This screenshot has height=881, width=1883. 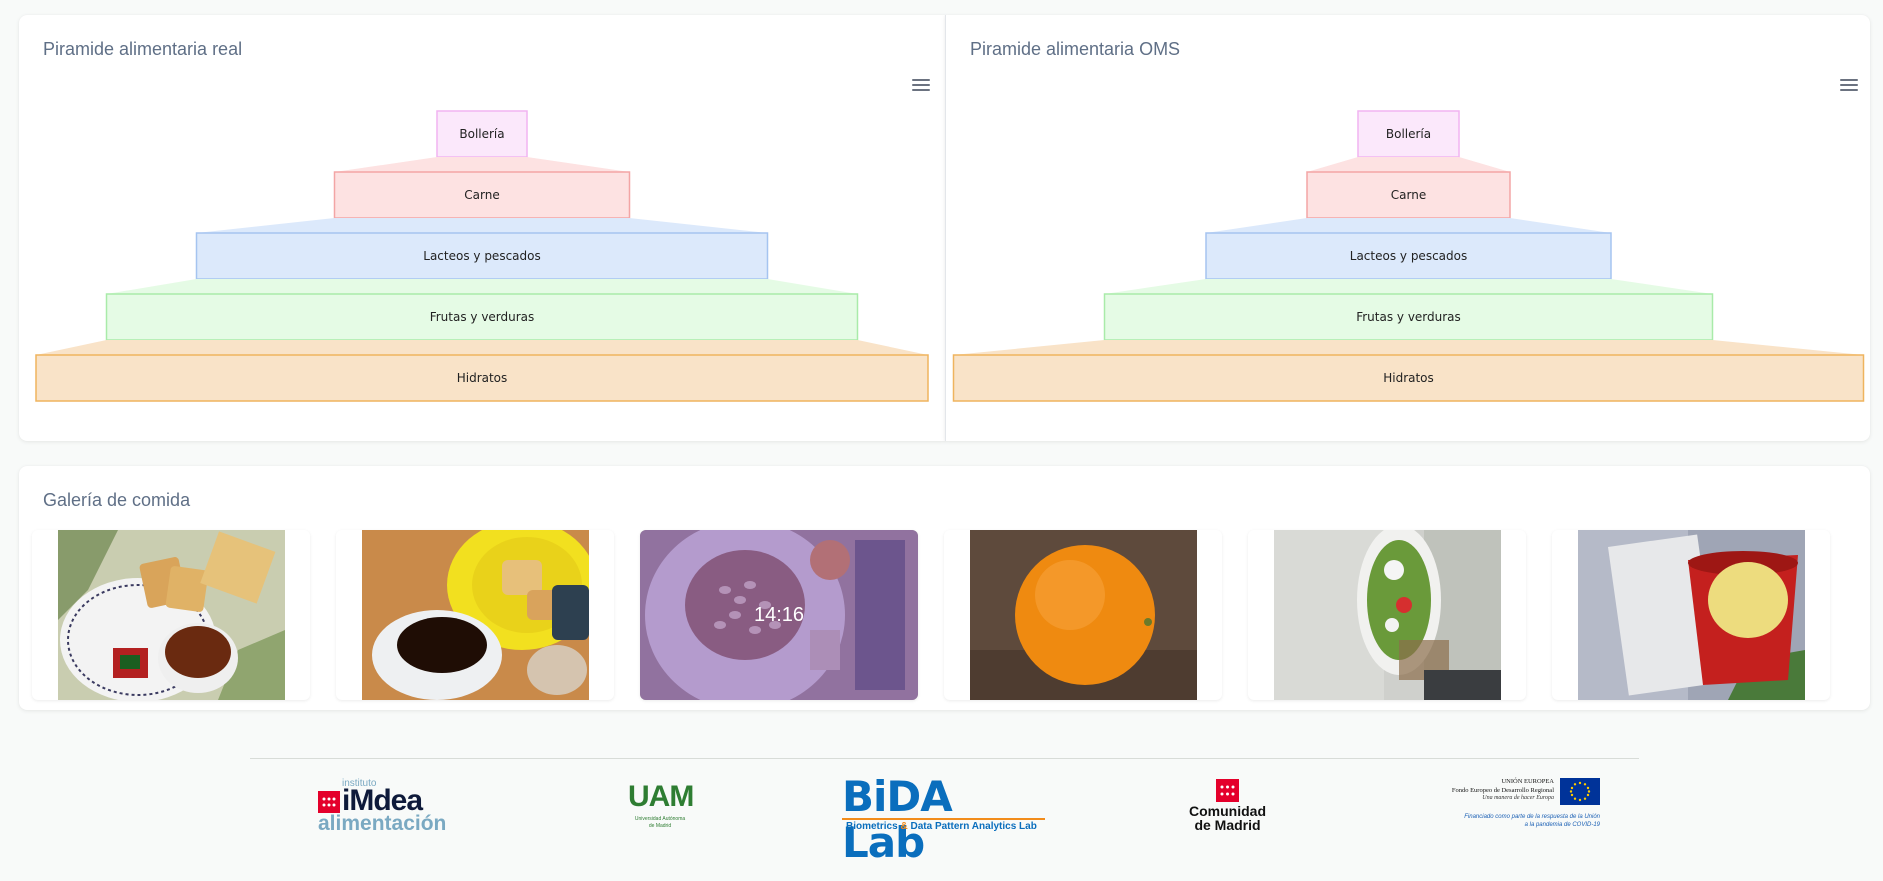 I want to click on eu-flag-icon, so click(x=1580, y=791).